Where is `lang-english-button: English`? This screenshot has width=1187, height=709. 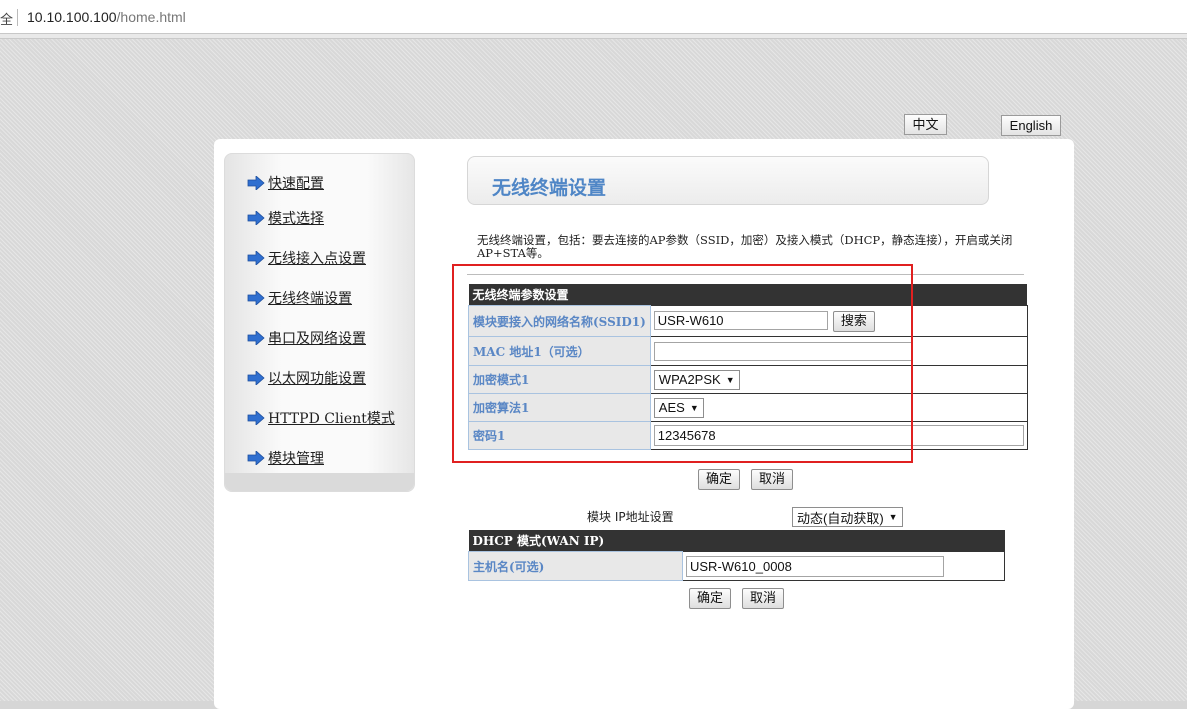
lang-english-button: English is located at coordinates (1031, 125).